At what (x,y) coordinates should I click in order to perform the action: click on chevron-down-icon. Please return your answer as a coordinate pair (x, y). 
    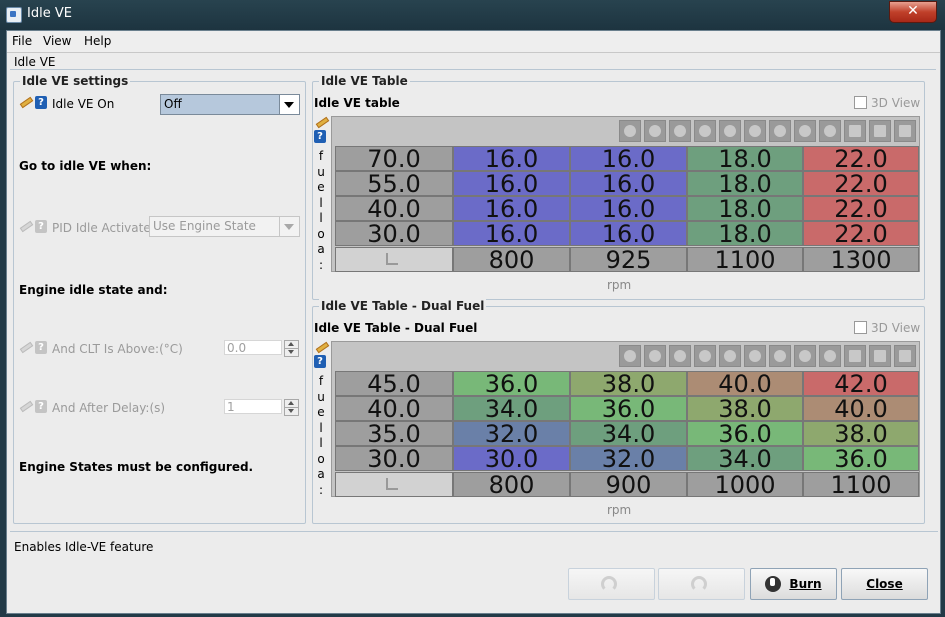
    Looking at the image, I should click on (289, 104).